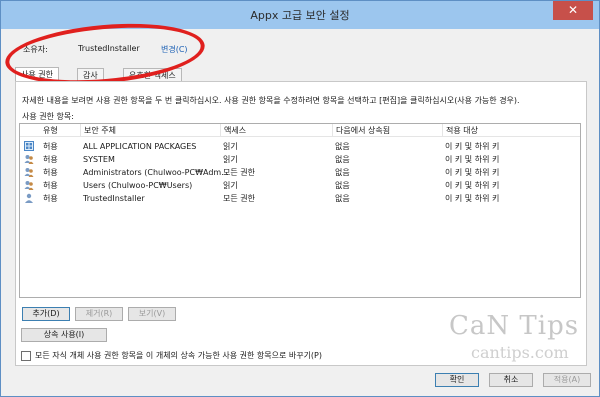 The image size is (600, 397). I want to click on column-header-type: 유형, so click(60, 130).